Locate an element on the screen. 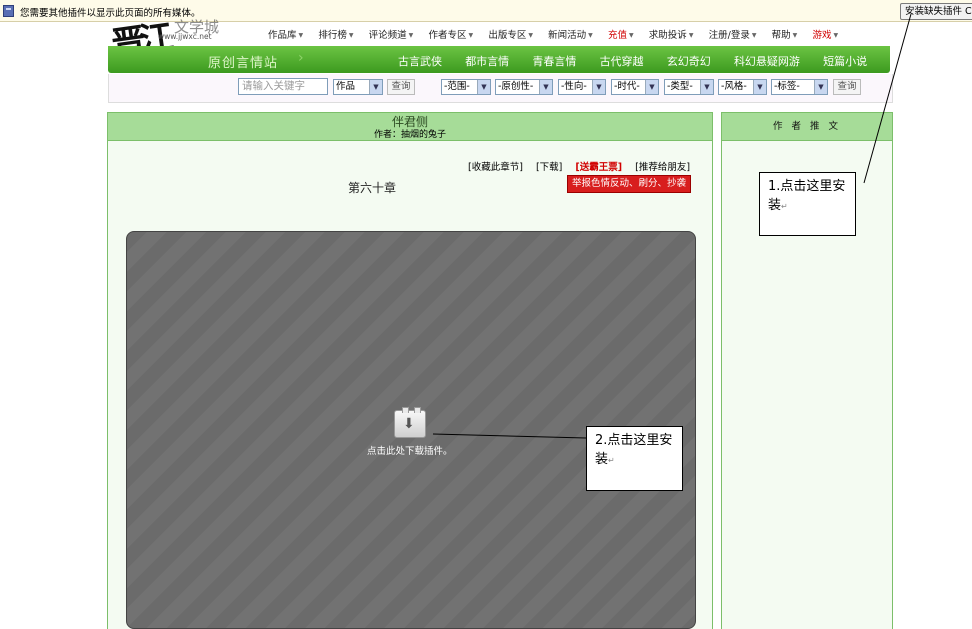 The image size is (972, 629). top-nav-item-login: 注册/登录 ▼ is located at coordinates (733, 34).